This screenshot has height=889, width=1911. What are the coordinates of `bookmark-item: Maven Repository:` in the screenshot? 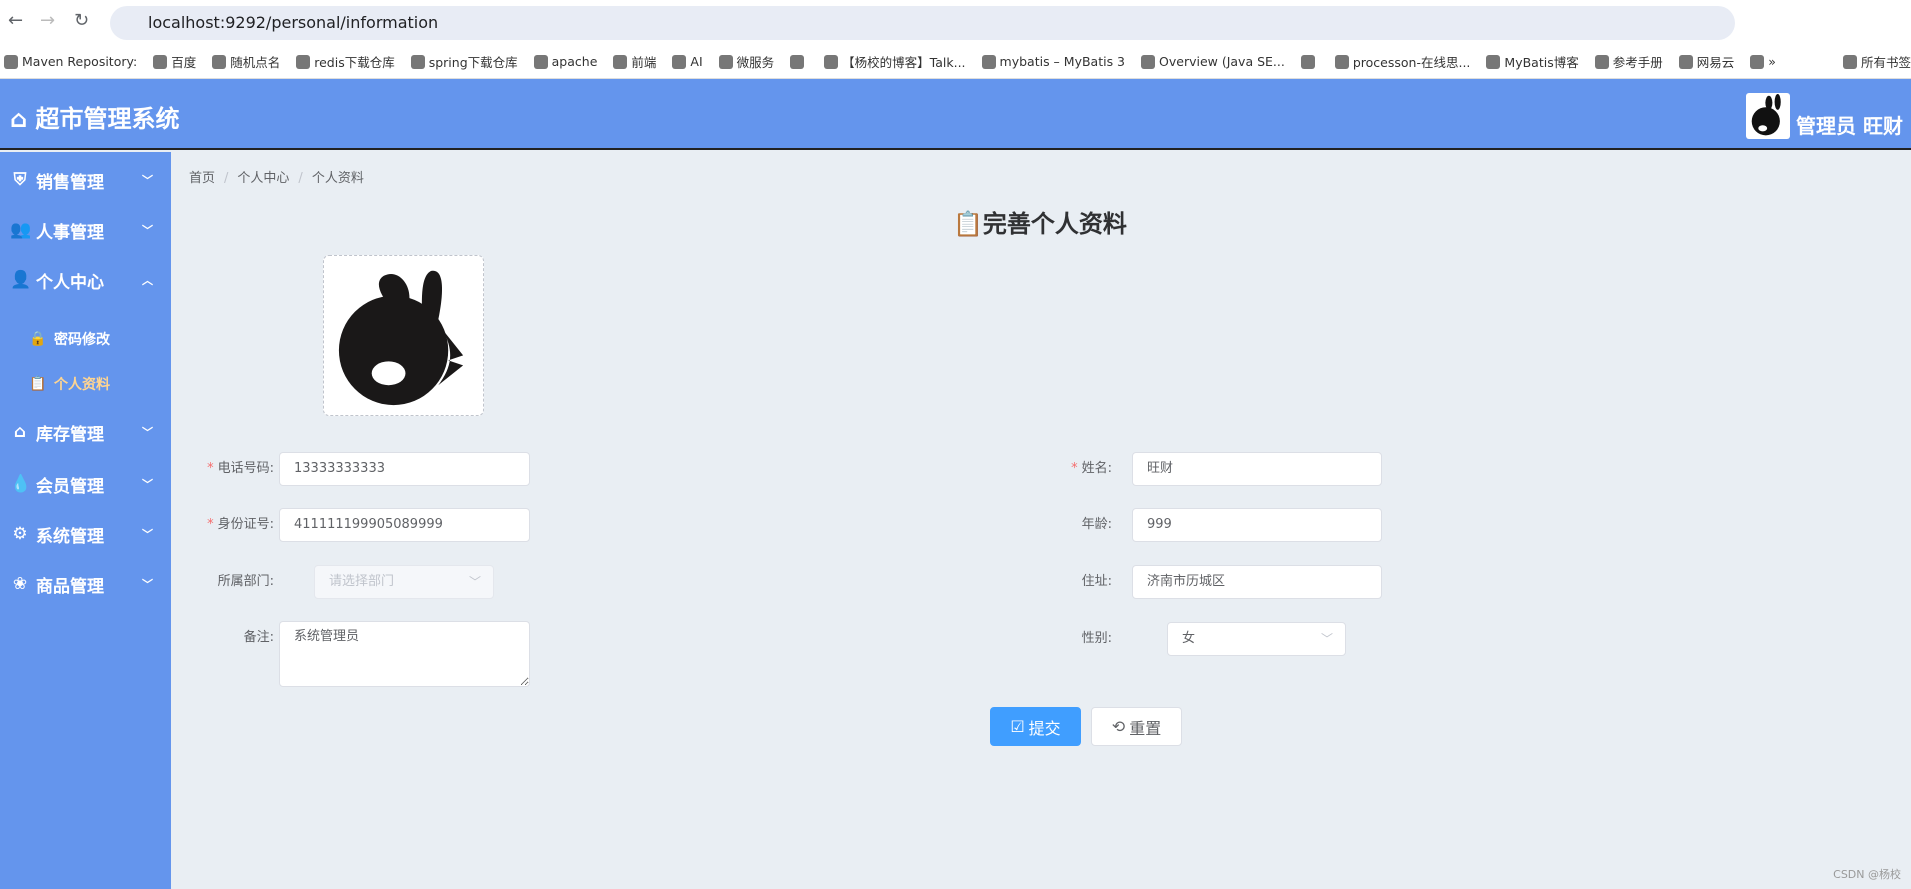 It's located at (70, 61).